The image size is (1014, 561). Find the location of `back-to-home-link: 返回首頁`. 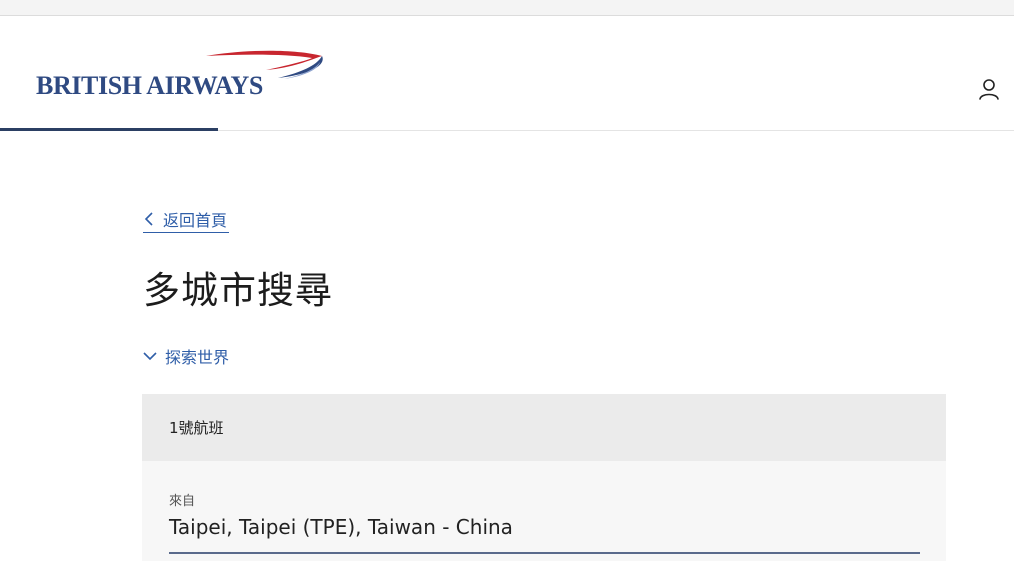

back-to-home-link: 返回首頁 is located at coordinates (186, 219).